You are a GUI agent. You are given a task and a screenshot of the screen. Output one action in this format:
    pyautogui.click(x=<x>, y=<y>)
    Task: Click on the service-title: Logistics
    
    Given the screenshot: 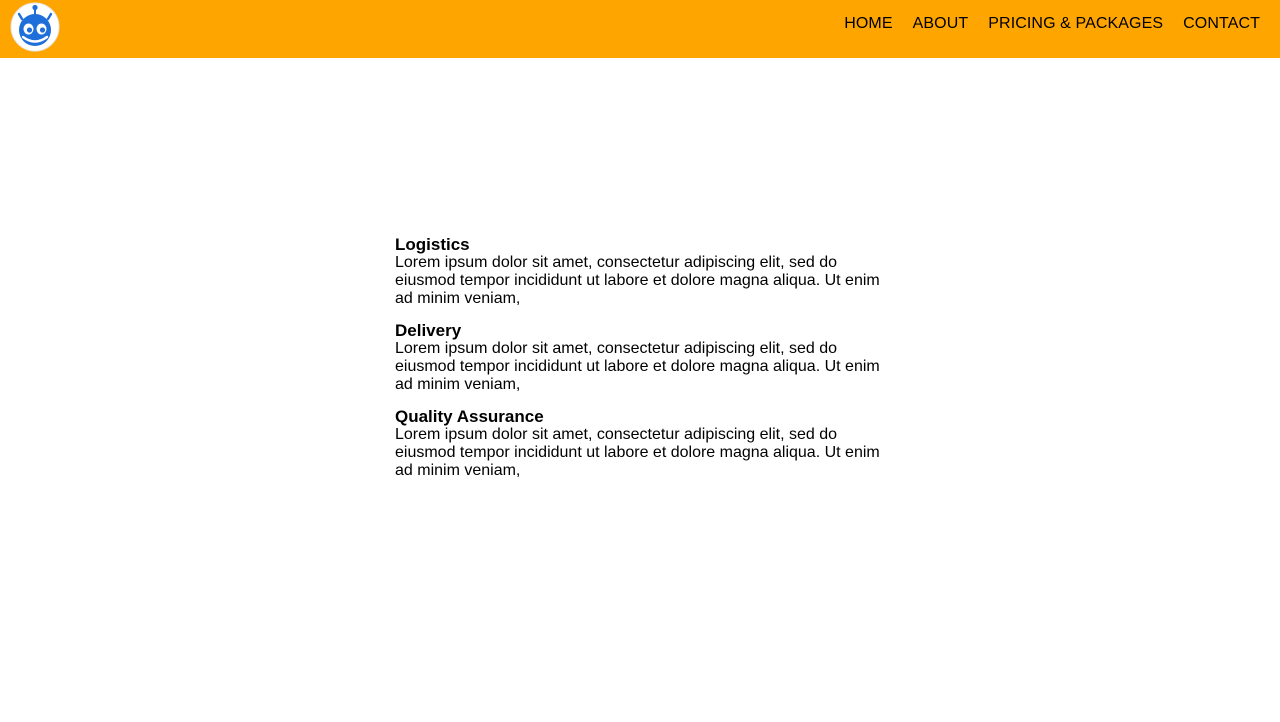 What is the action you would take?
    pyautogui.click(x=432, y=244)
    